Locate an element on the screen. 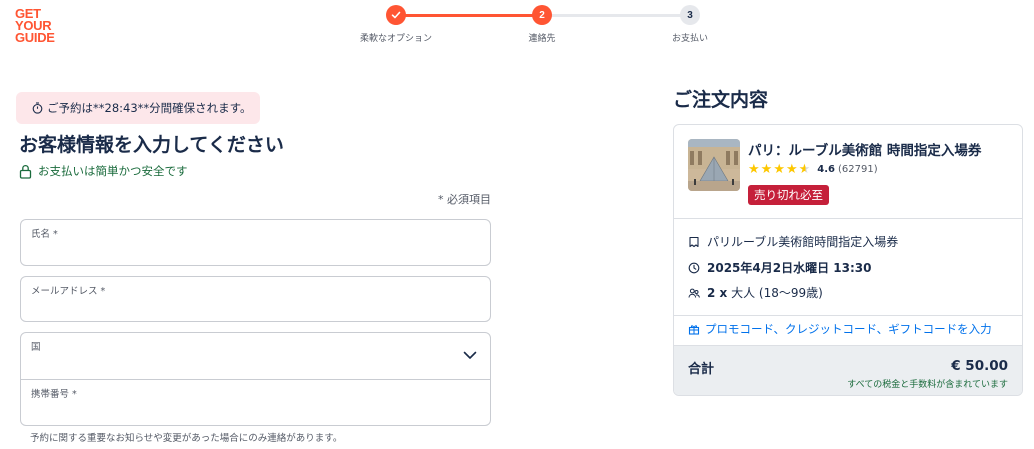 Image resolution: width=1034 pixels, height=449 pixels. full-name-field: 氏名 * is located at coordinates (255, 242).